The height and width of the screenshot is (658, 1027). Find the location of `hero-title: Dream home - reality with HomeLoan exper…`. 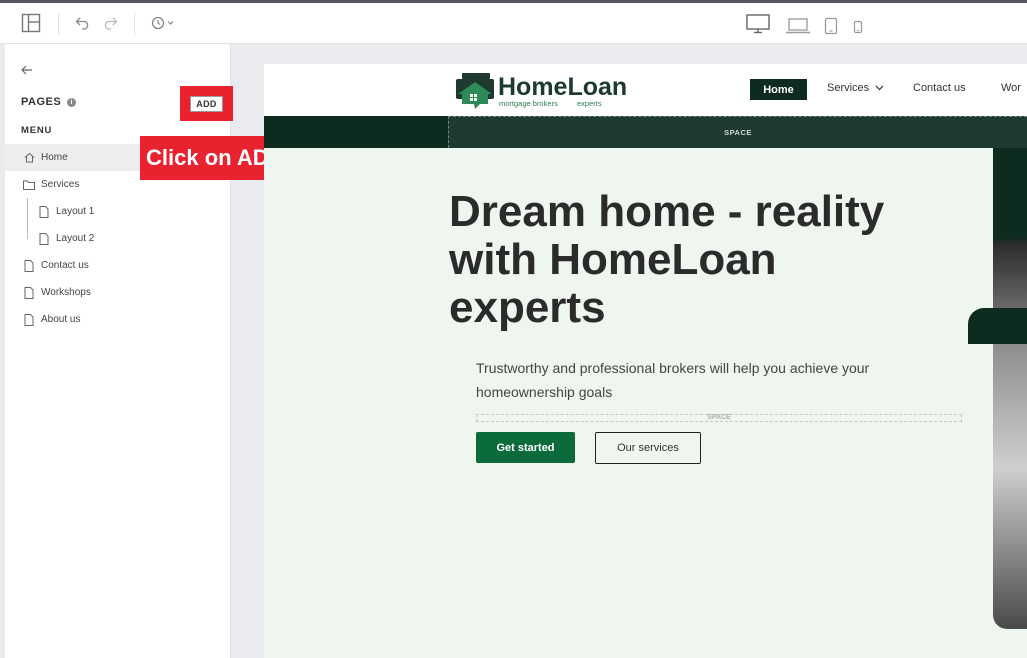

hero-title: Dream home - reality with HomeLoan exper… is located at coordinates (709, 260).